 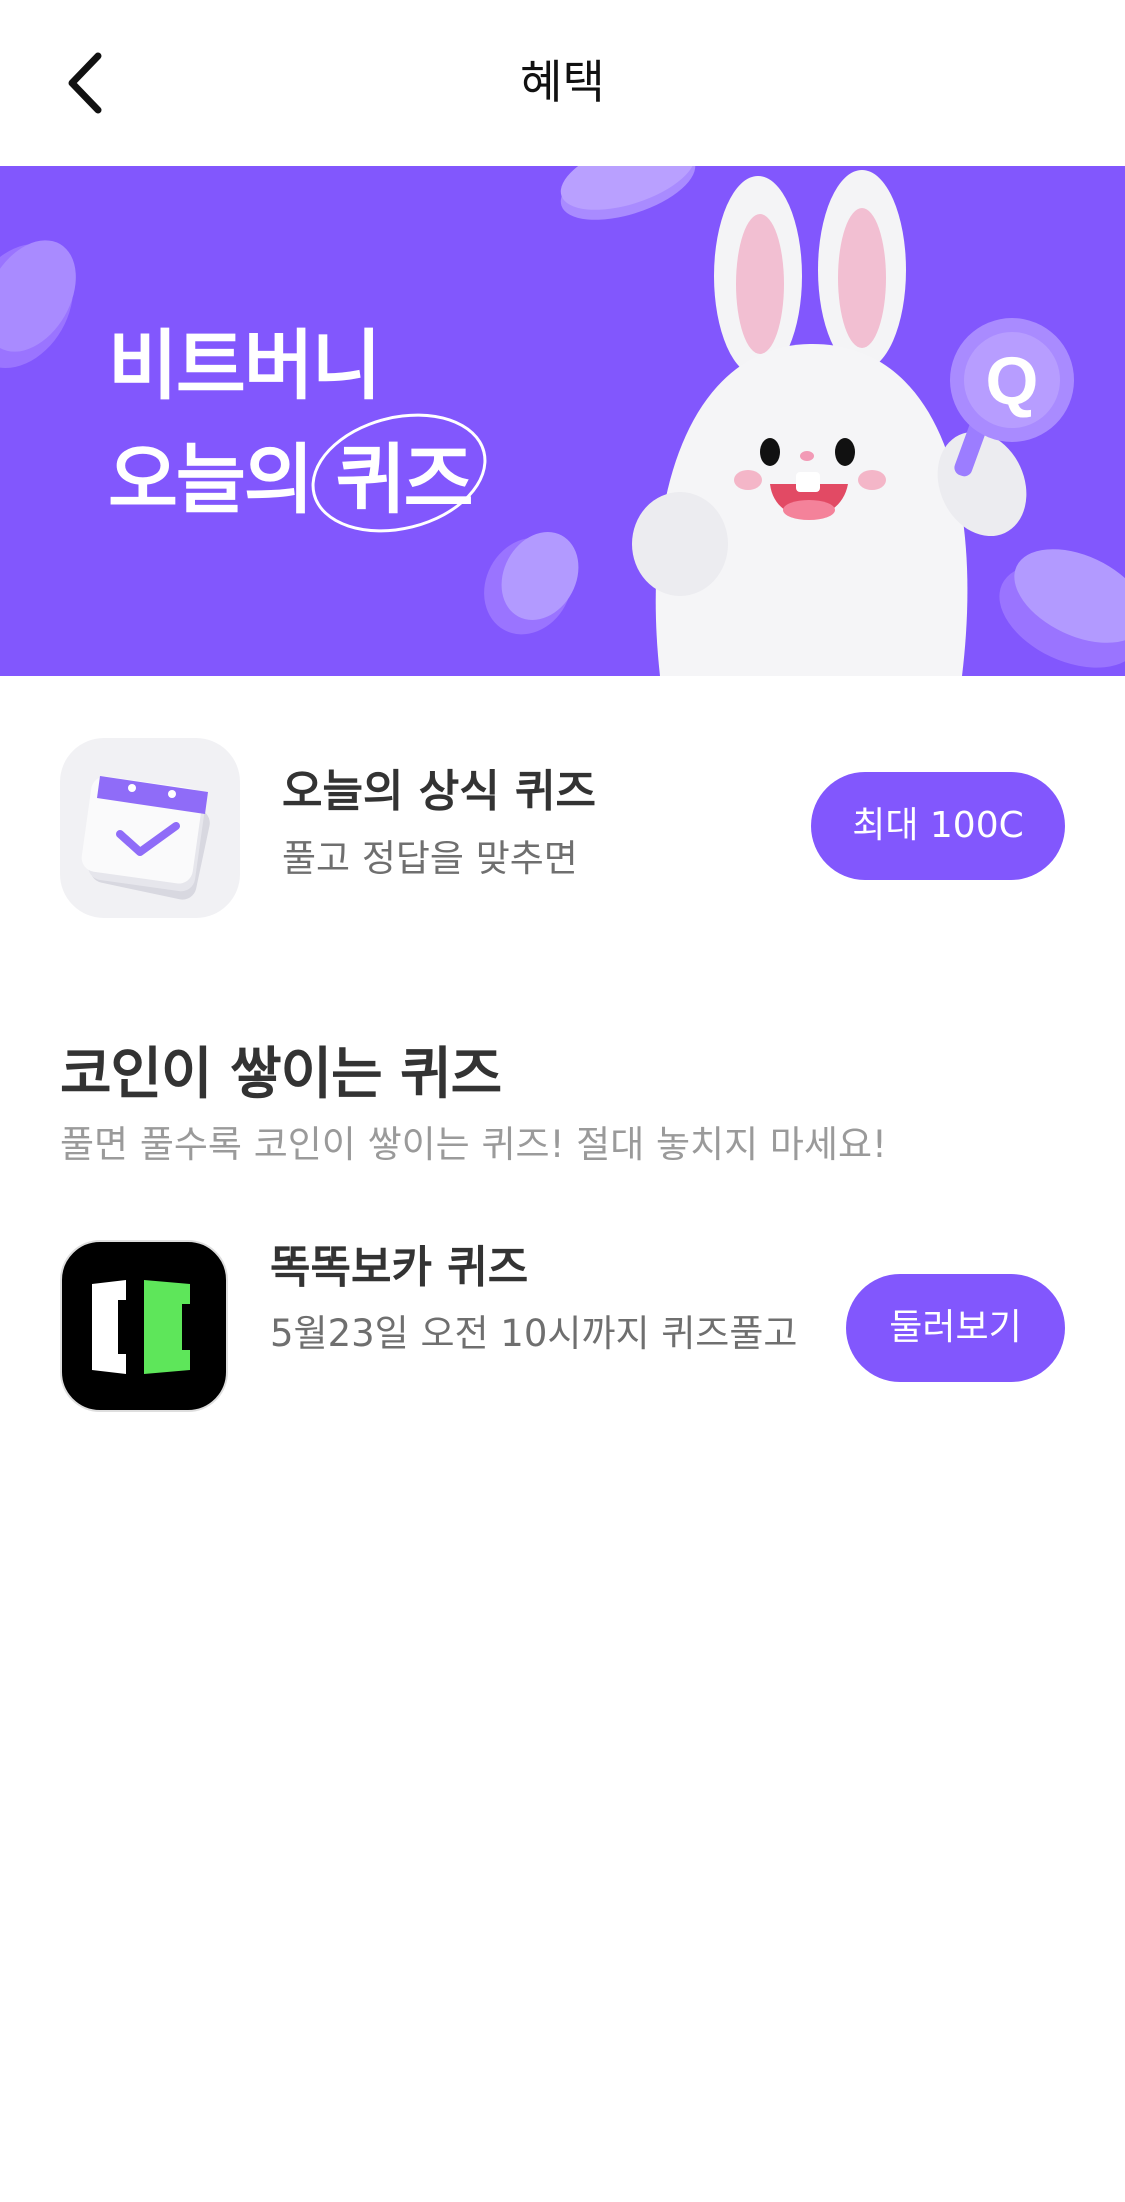 What do you see at coordinates (399, 1267) in the screenshot?
I see `quiz-item-title: 똑똑보카 퀴즈` at bounding box center [399, 1267].